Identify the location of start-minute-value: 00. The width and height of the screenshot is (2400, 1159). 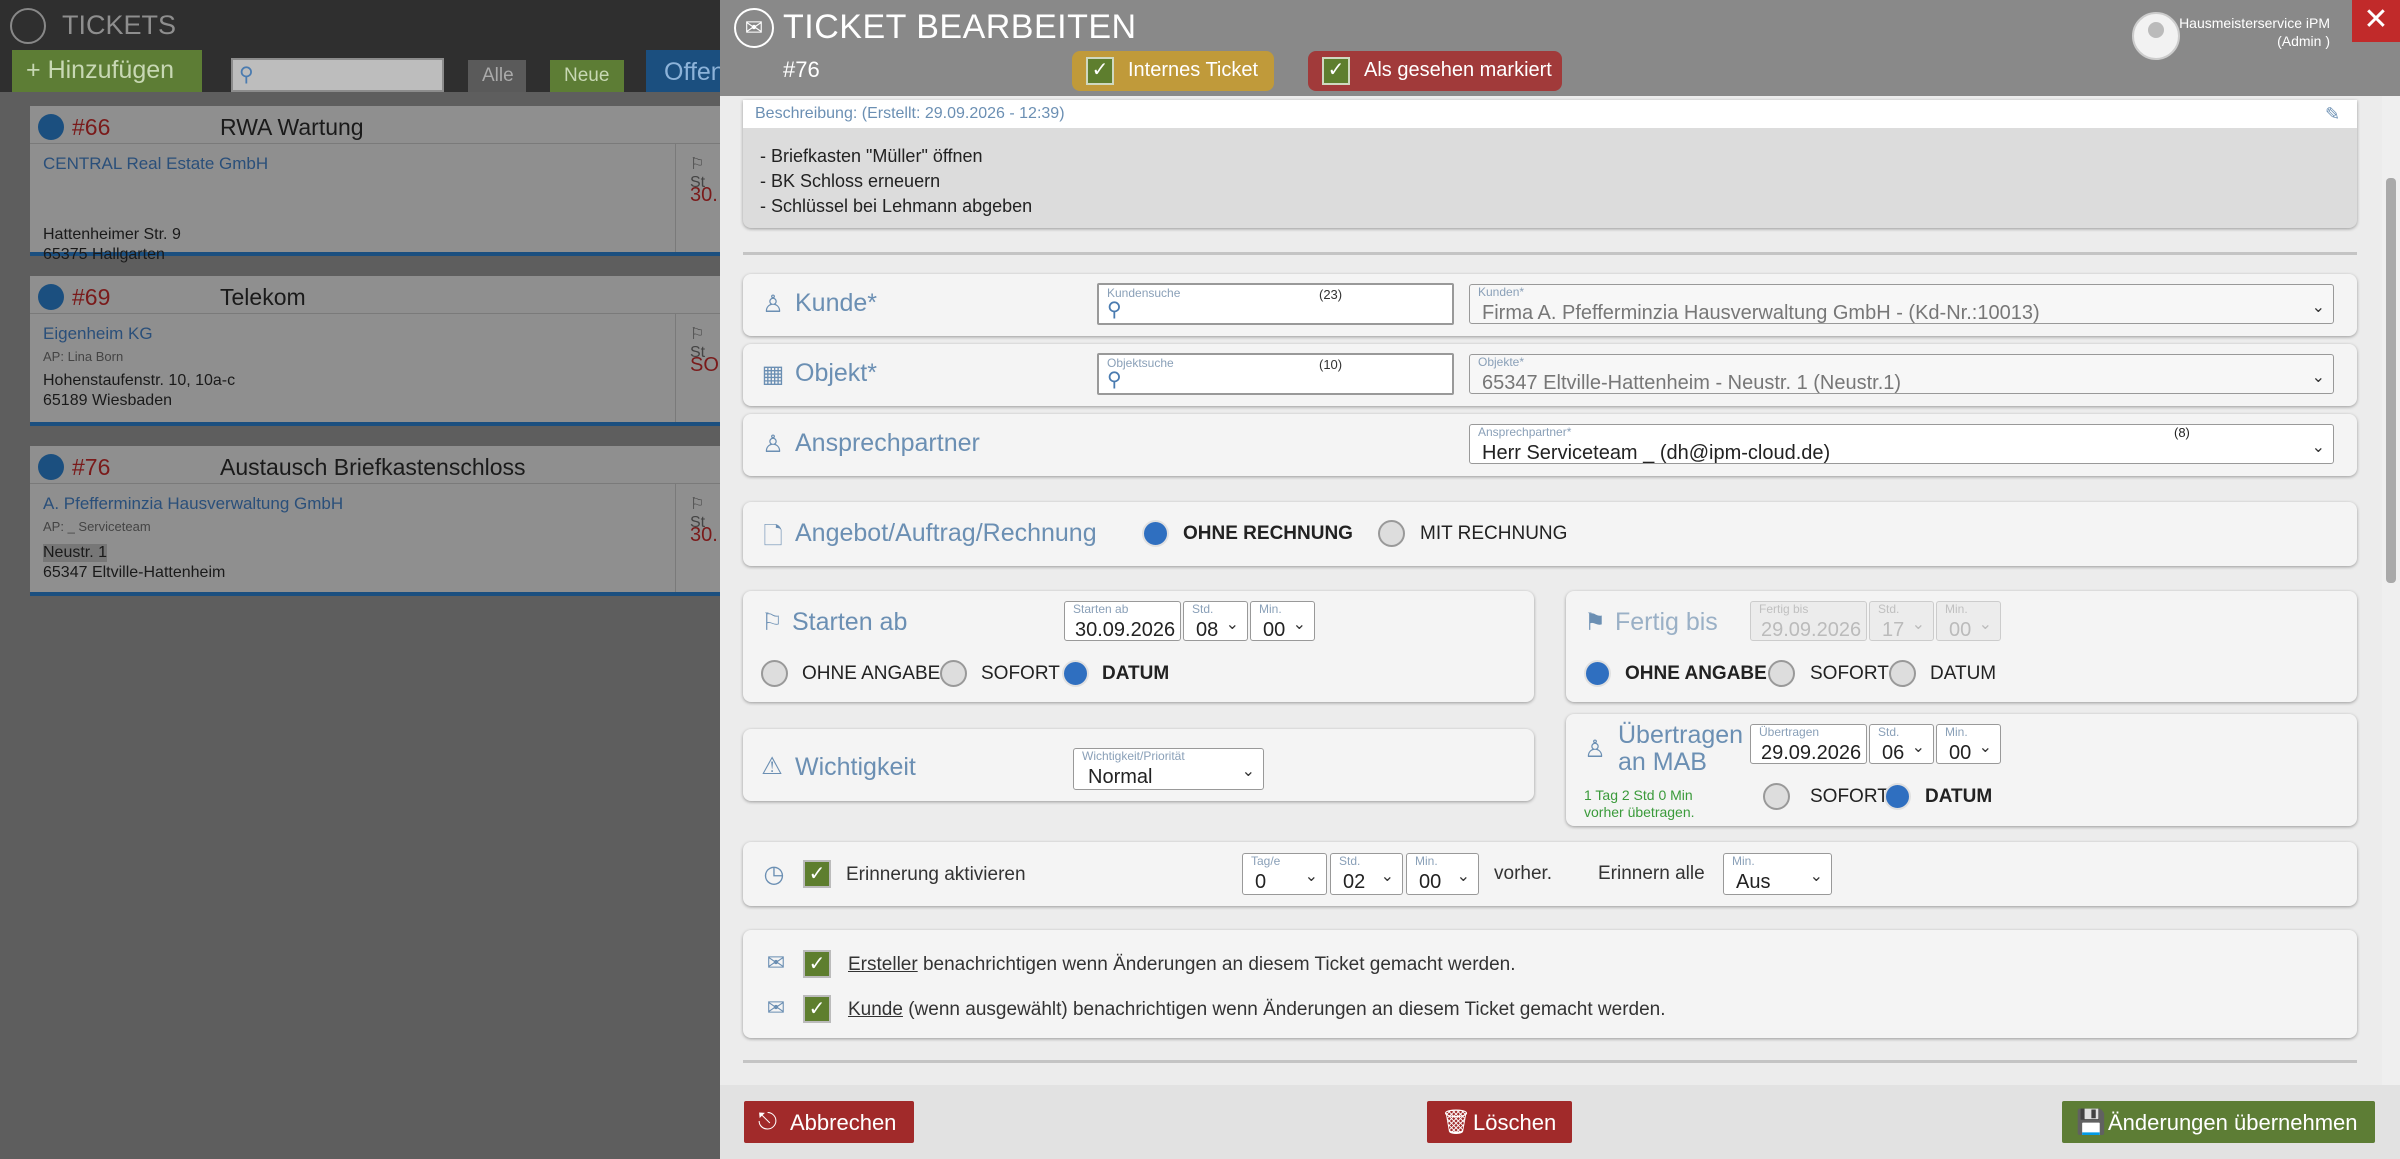
(1274, 630).